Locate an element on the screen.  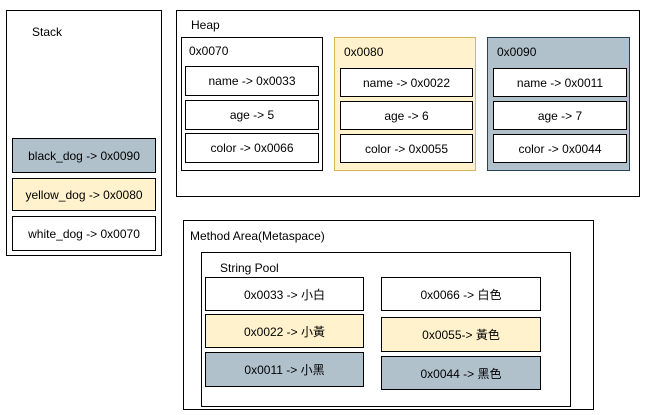
object-address: 0x0090 is located at coordinates (517, 52).